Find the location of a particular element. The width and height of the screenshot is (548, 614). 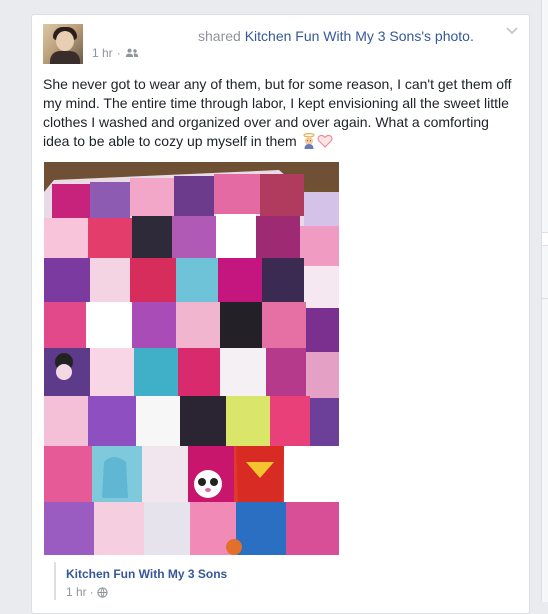

attribution-page-name: Kitchen Fun With My 3 Sons is located at coordinates (146, 574).